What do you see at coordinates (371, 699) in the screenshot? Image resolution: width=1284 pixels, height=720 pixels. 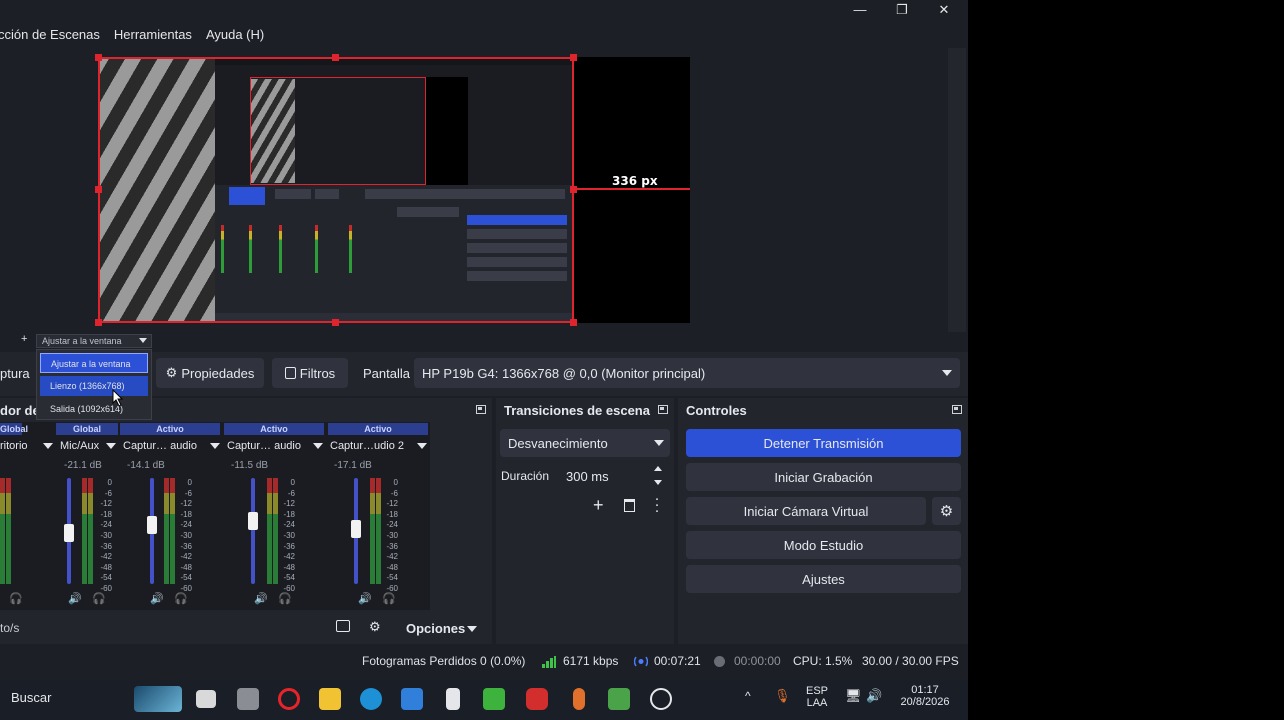 I see `edge-icon` at bounding box center [371, 699].